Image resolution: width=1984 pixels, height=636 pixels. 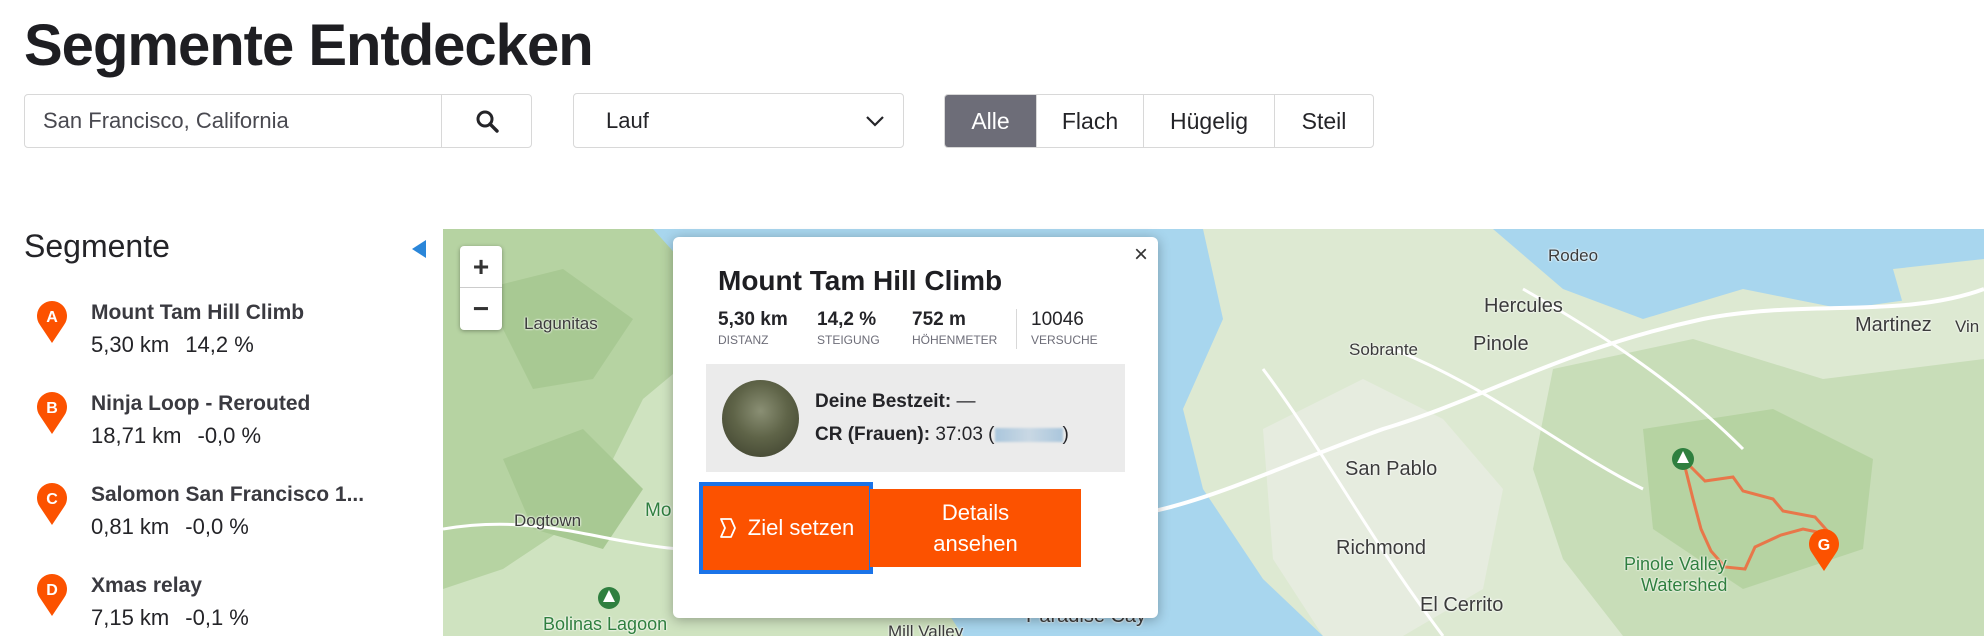 I want to click on search-icon, so click(x=487, y=121).